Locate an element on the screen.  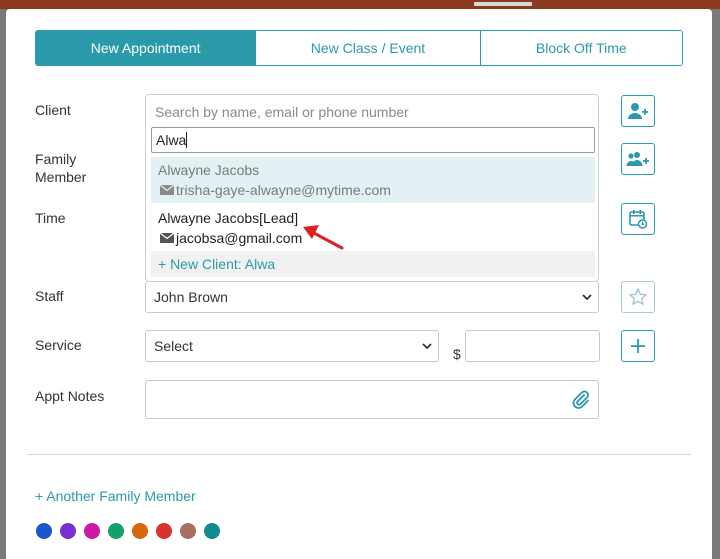
service-price-input is located at coordinates (532, 346).